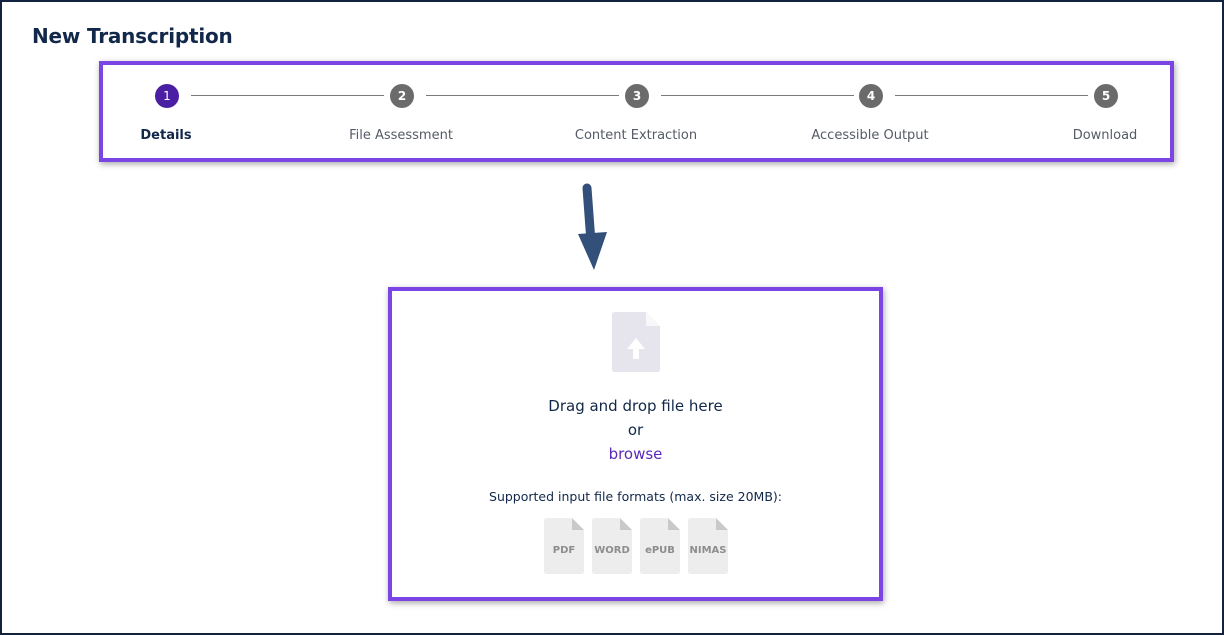 This screenshot has height=635, width=1224. What do you see at coordinates (612, 550) in the screenshot?
I see `format-label: WORD` at bounding box center [612, 550].